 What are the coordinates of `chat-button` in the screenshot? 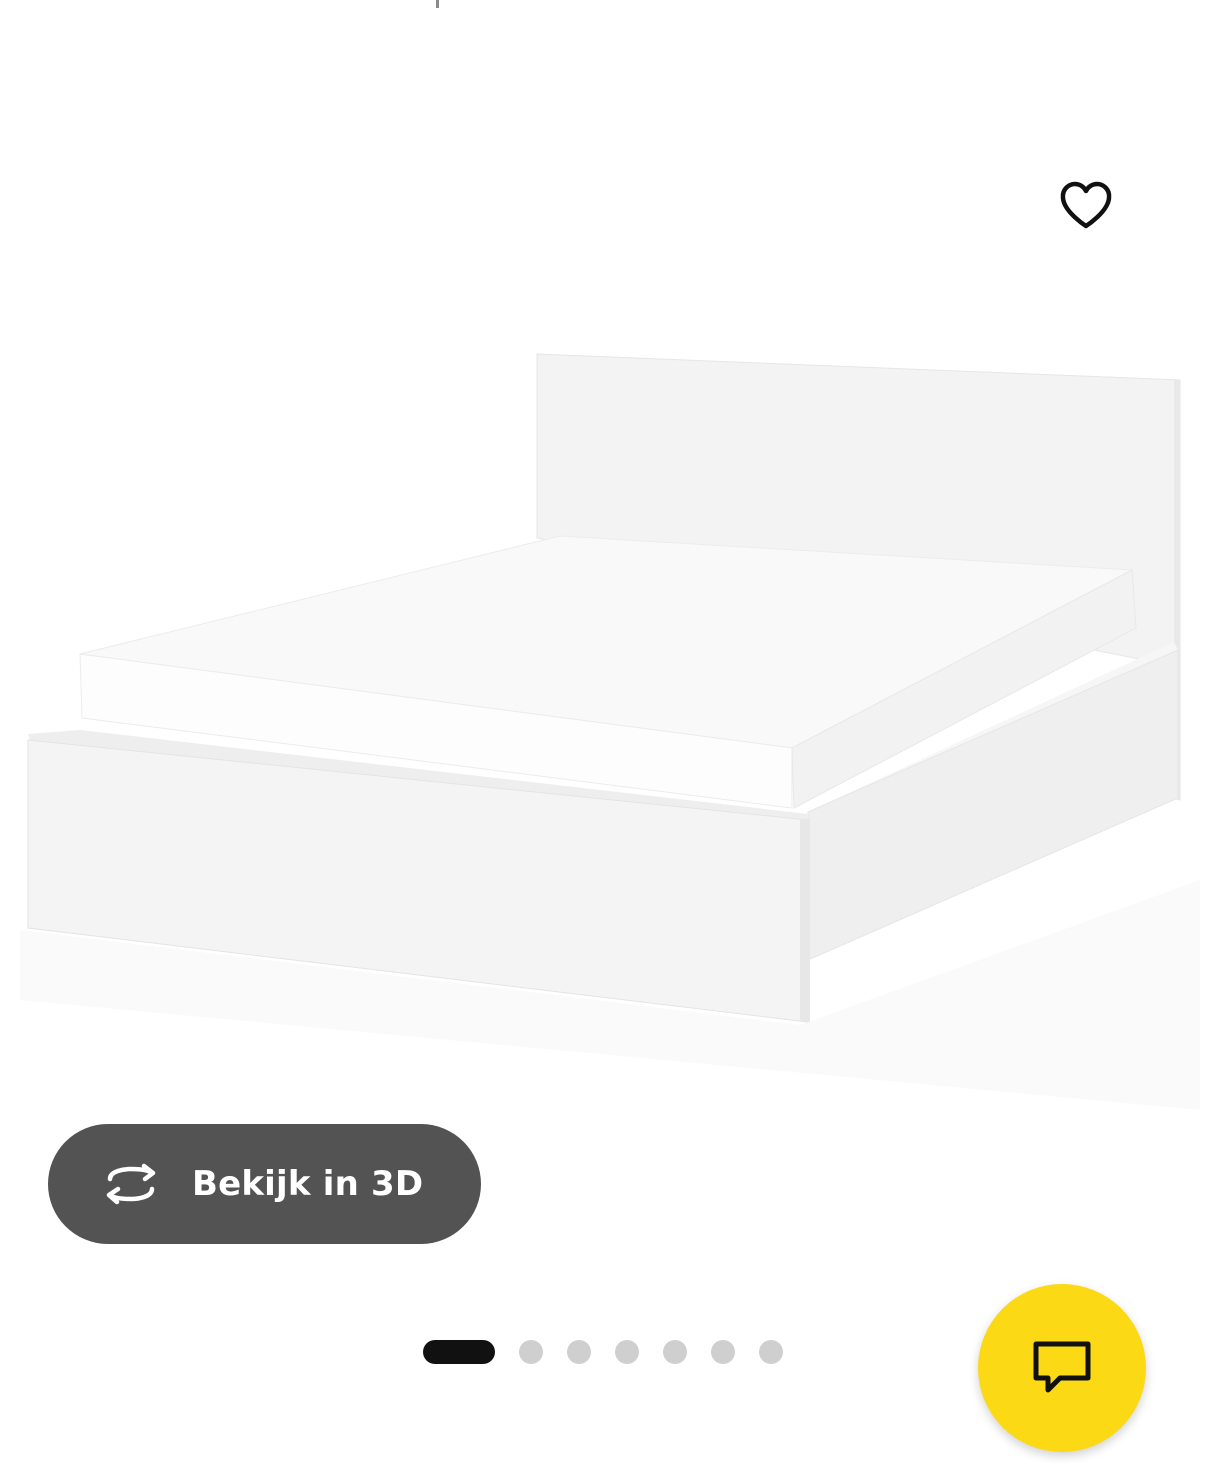 It's located at (1062, 1368).